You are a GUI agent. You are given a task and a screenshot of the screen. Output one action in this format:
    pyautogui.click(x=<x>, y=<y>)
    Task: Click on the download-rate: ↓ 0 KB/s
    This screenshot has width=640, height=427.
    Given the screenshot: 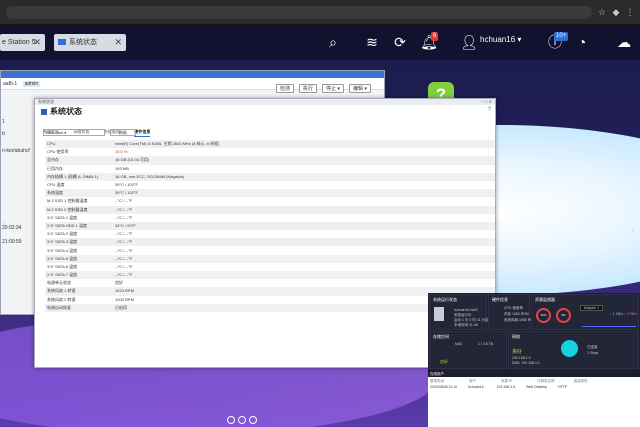 What is the action you would take?
    pyautogui.click(x=631, y=314)
    